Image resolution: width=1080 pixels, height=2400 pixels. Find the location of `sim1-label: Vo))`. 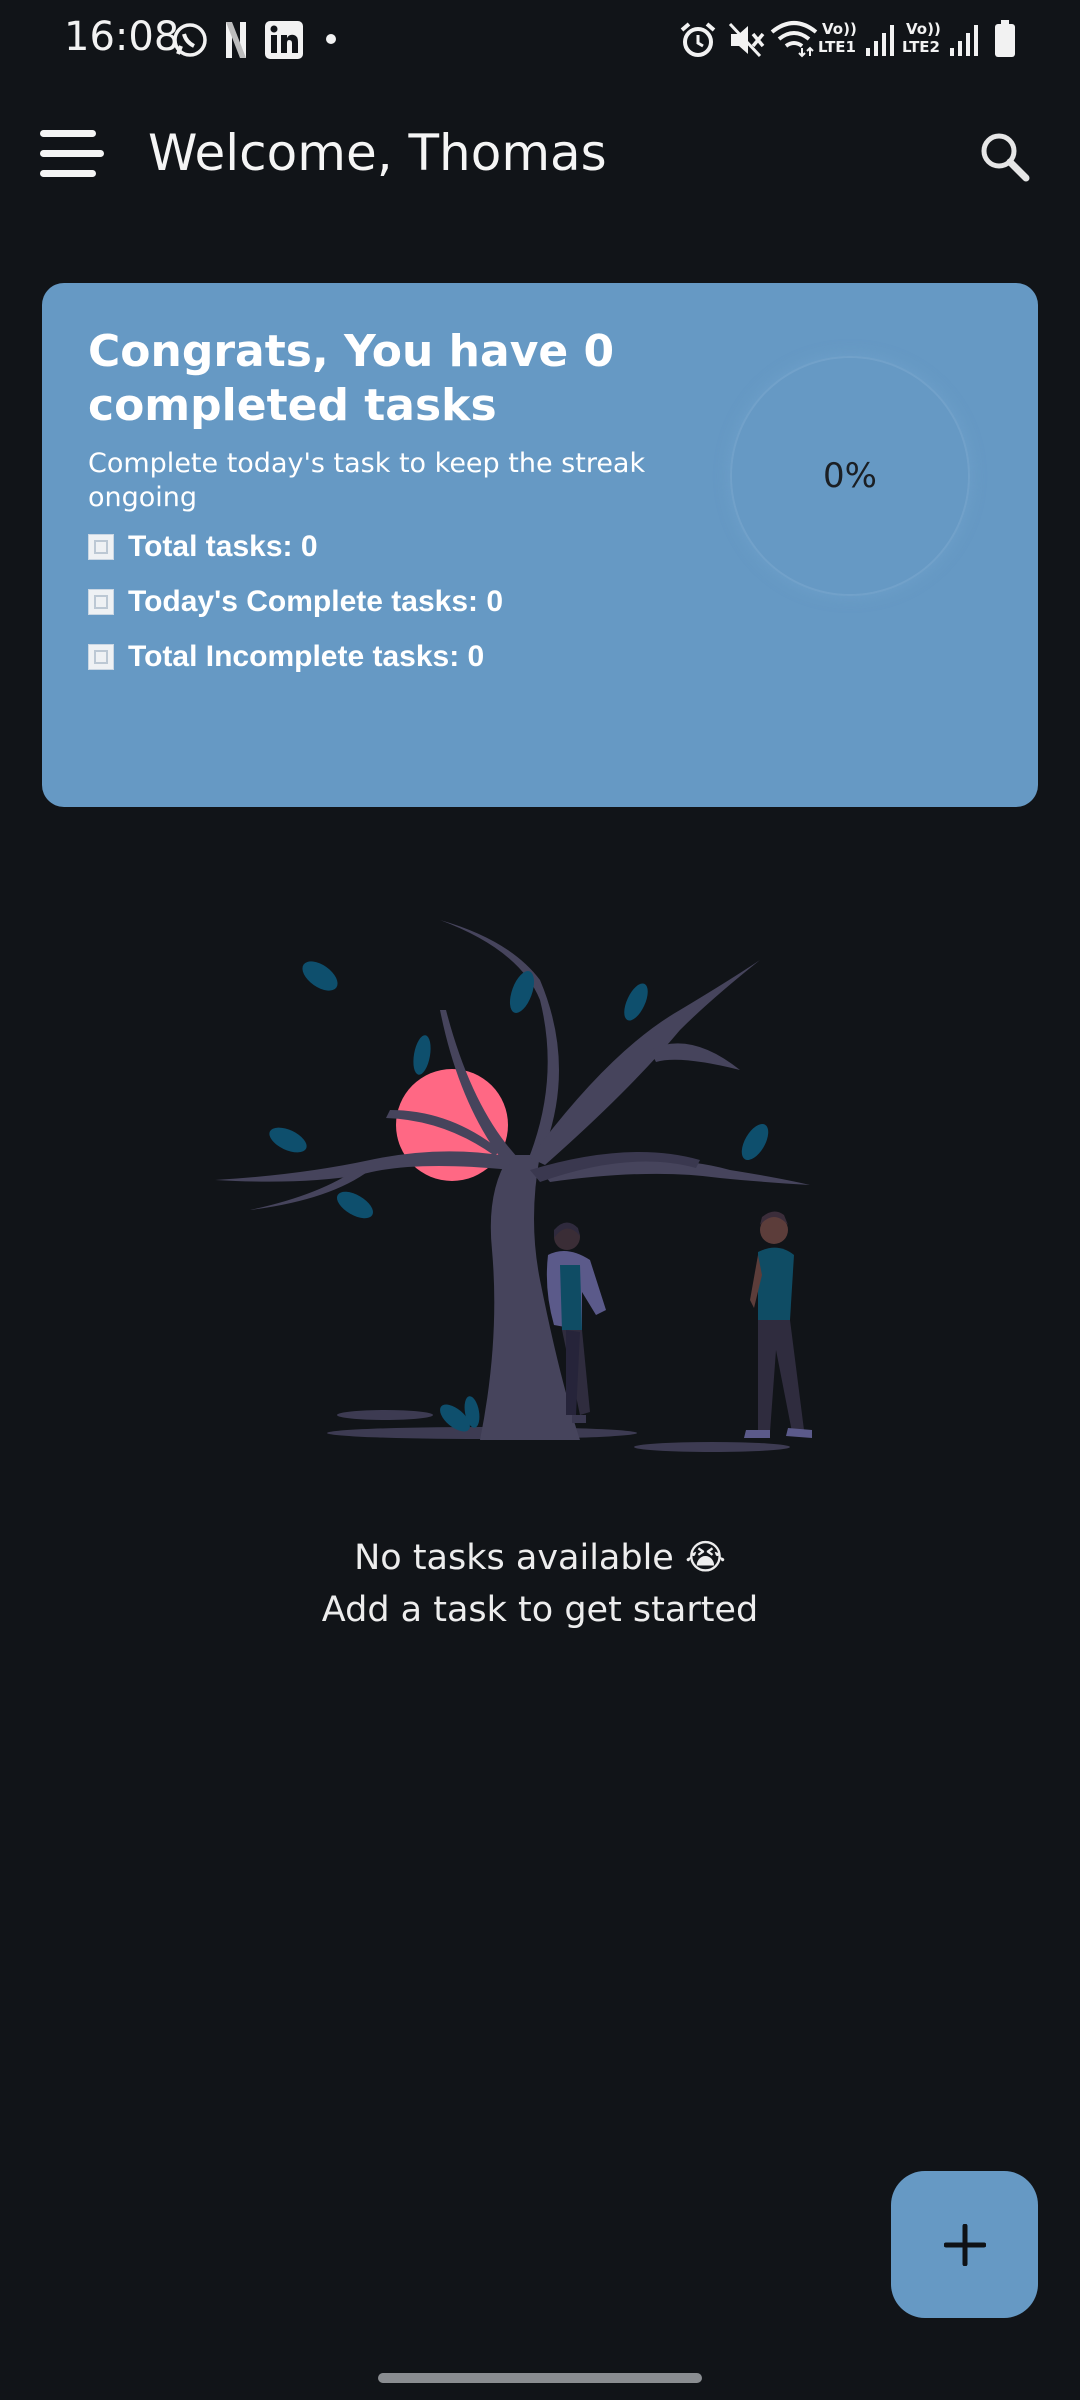

sim1-label: Vo)) is located at coordinates (839, 29).